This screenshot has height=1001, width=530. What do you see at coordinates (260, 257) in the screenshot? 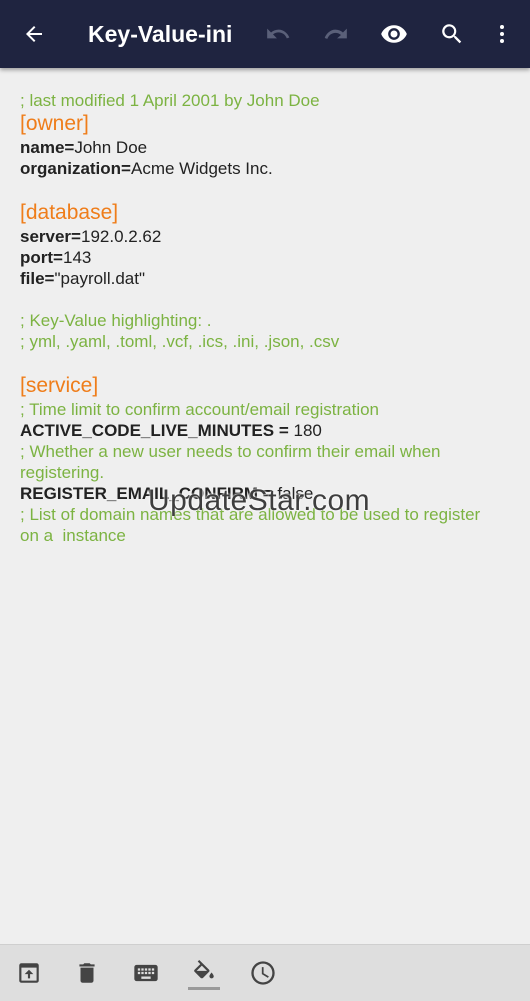
I see `key-value-line: port=143` at bounding box center [260, 257].